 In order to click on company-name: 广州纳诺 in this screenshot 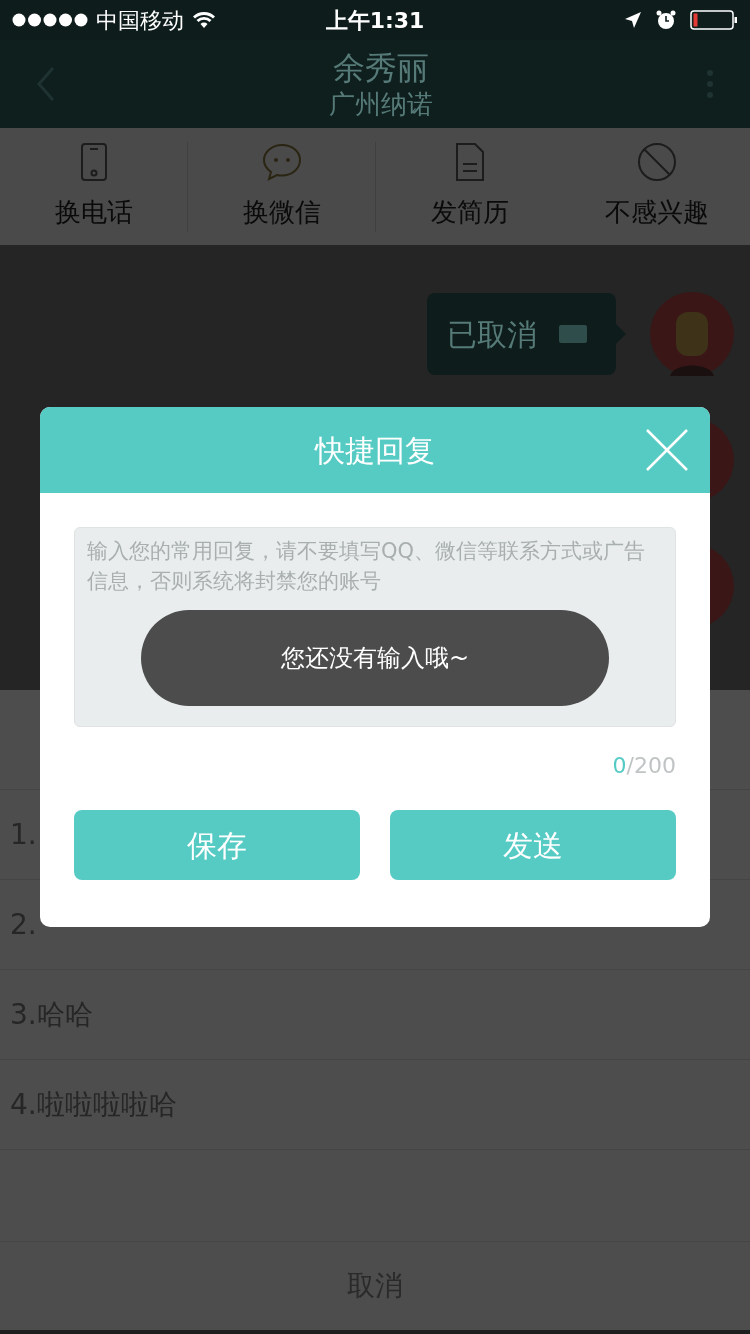, I will do `click(381, 104)`.